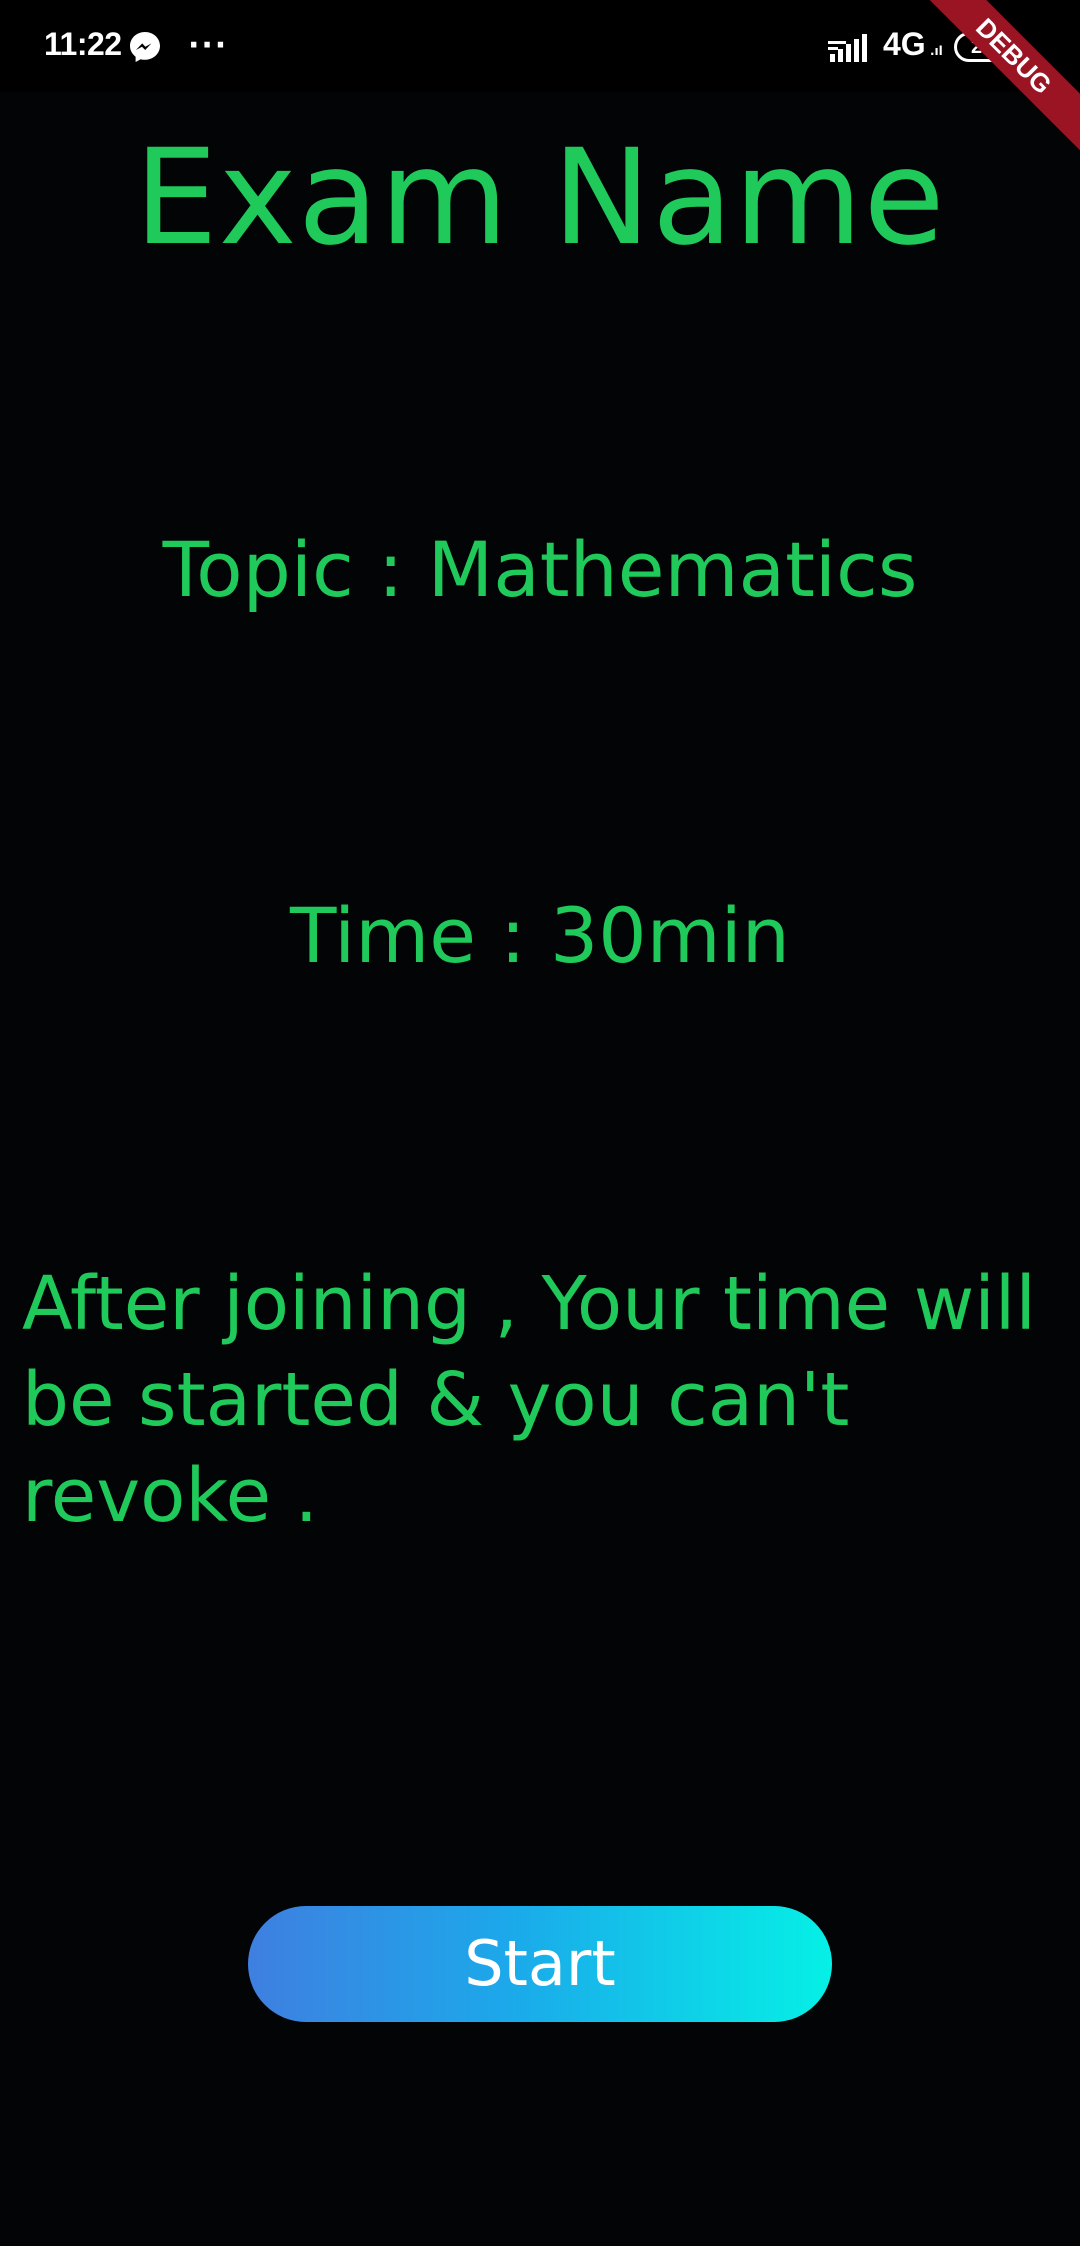 The width and height of the screenshot is (1080, 2246). What do you see at coordinates (83, 44) in the screenshot?
I see `status-time: 11:22` at bounding box center [83, 44].